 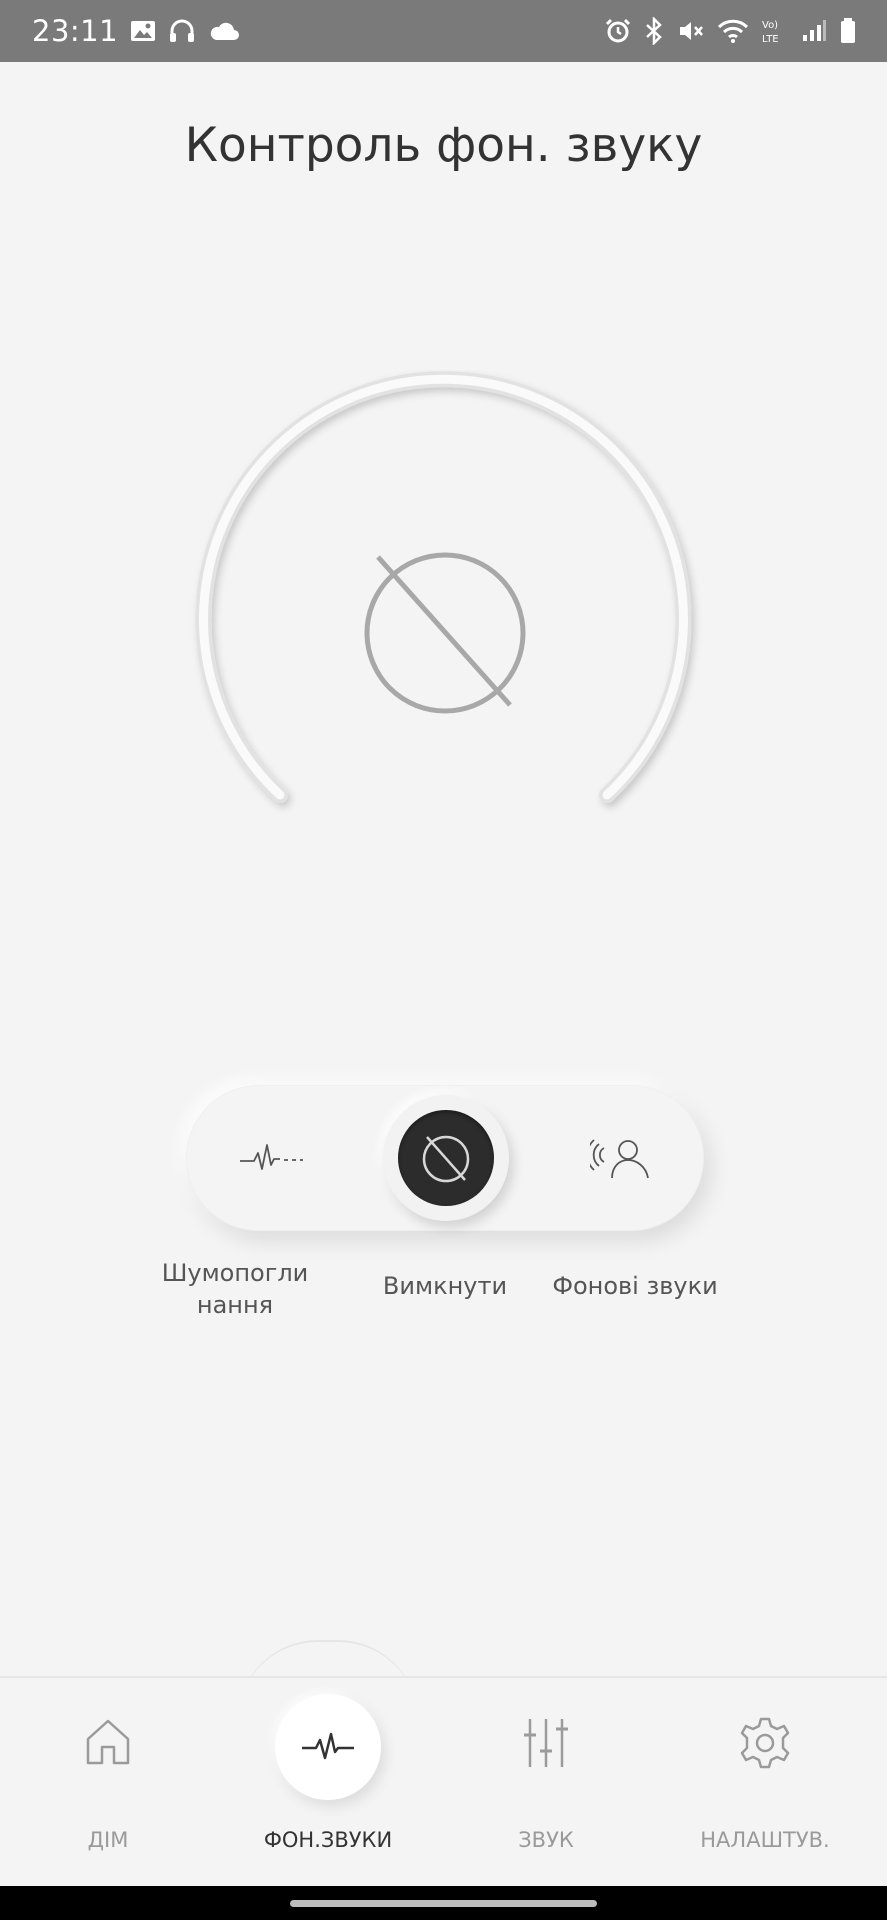 I want to click on nav-item-sound: ЗВУК, so click(x=546, y=1773).